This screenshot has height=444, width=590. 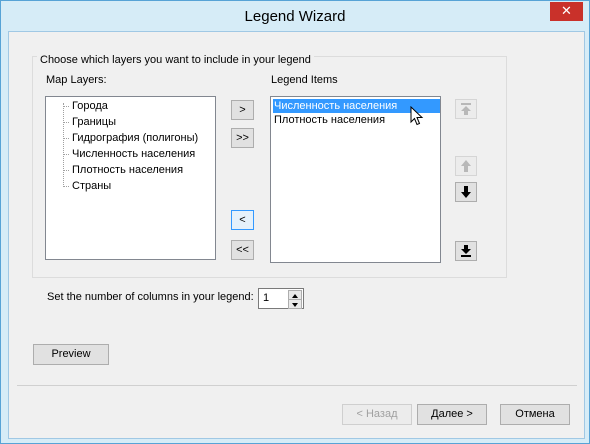 I want to click on map-layer-item: Гидрография (полигоны), so click(x=135, y=138).